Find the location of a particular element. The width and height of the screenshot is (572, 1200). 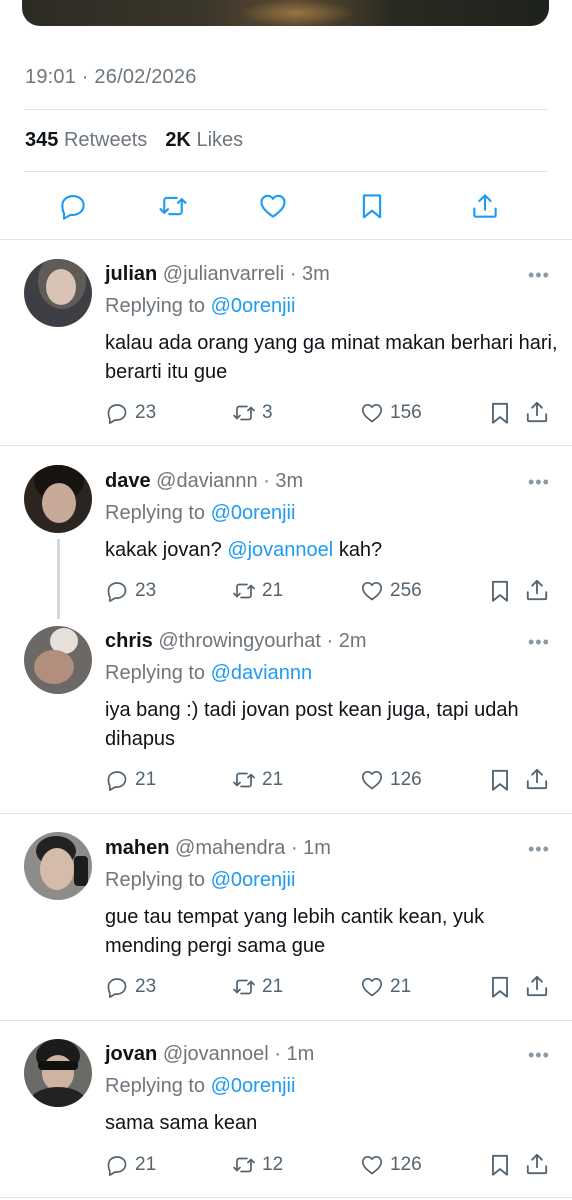

retweet-count: 12 is located at coordinates (273, 1164).